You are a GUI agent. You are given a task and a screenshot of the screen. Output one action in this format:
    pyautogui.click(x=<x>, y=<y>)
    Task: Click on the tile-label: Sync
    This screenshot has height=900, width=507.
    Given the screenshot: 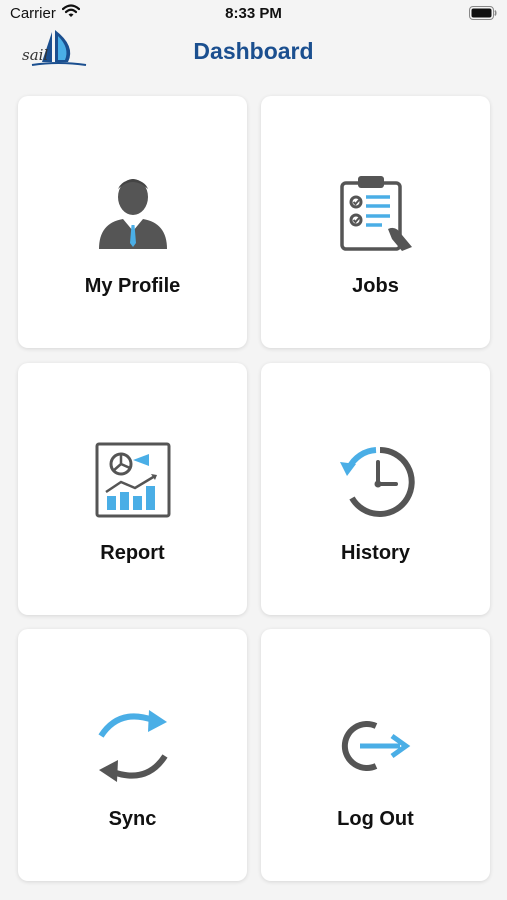 What is the action you would take?
    pyautogui.click(x=132, y=819)
    